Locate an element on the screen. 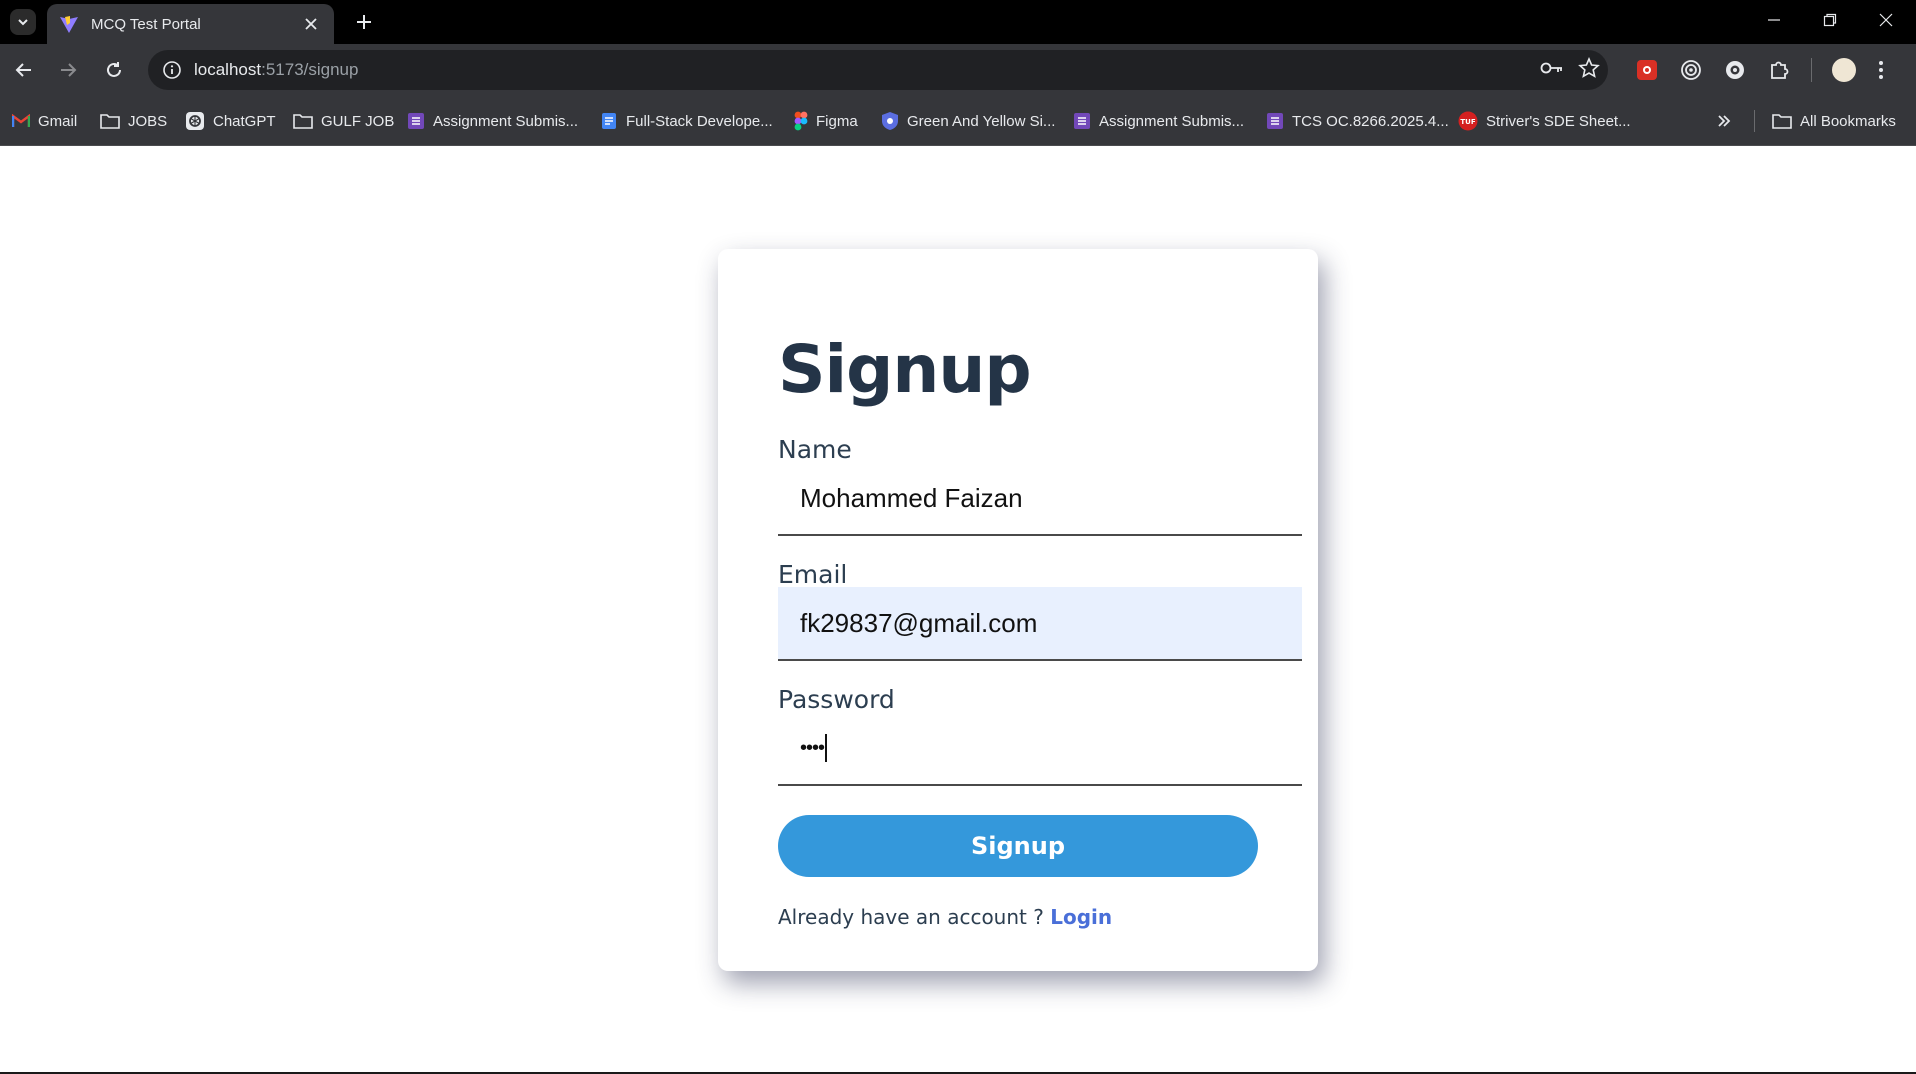 This screenshot has width=1916, height=1074. extensions-area is located at coordinates (1760, 70).